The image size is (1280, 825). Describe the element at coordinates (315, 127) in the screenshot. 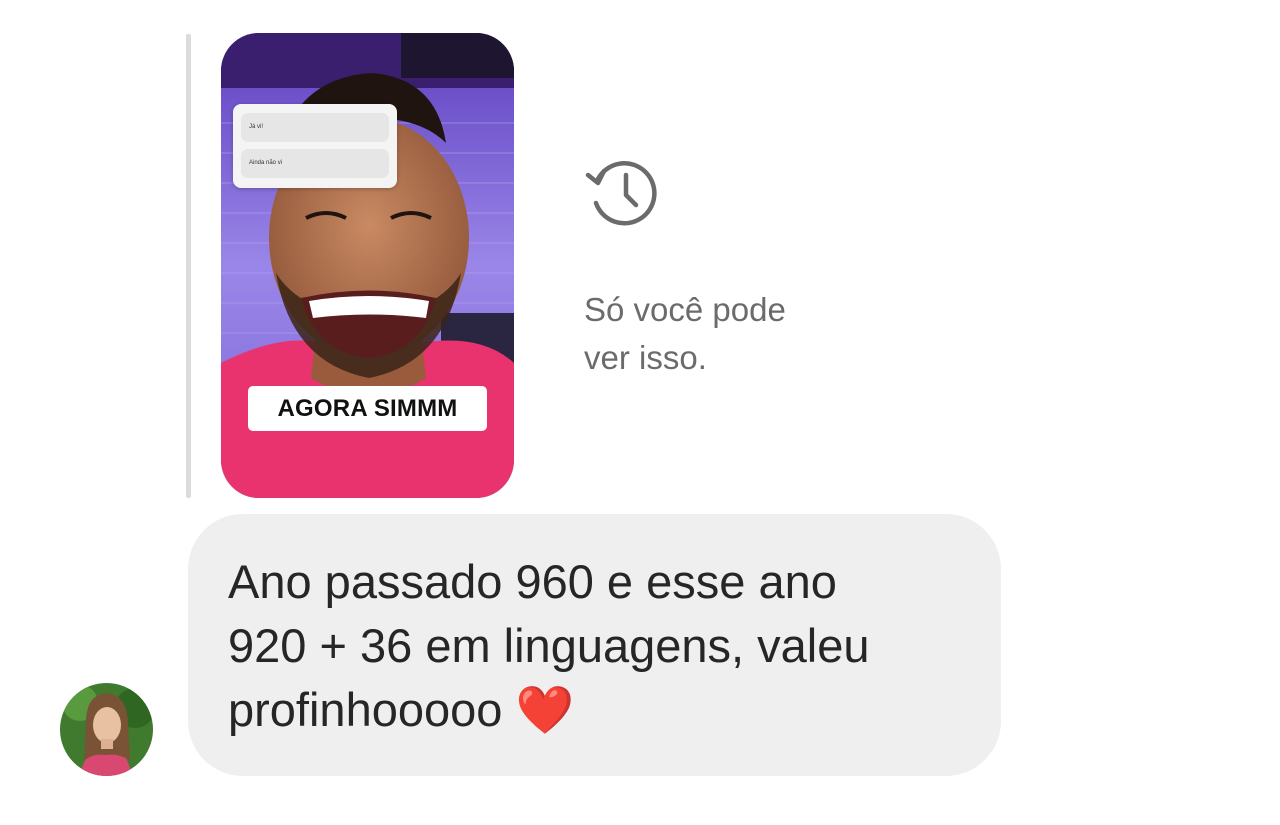

I see `poll-option-1: Já vi!` at that location.